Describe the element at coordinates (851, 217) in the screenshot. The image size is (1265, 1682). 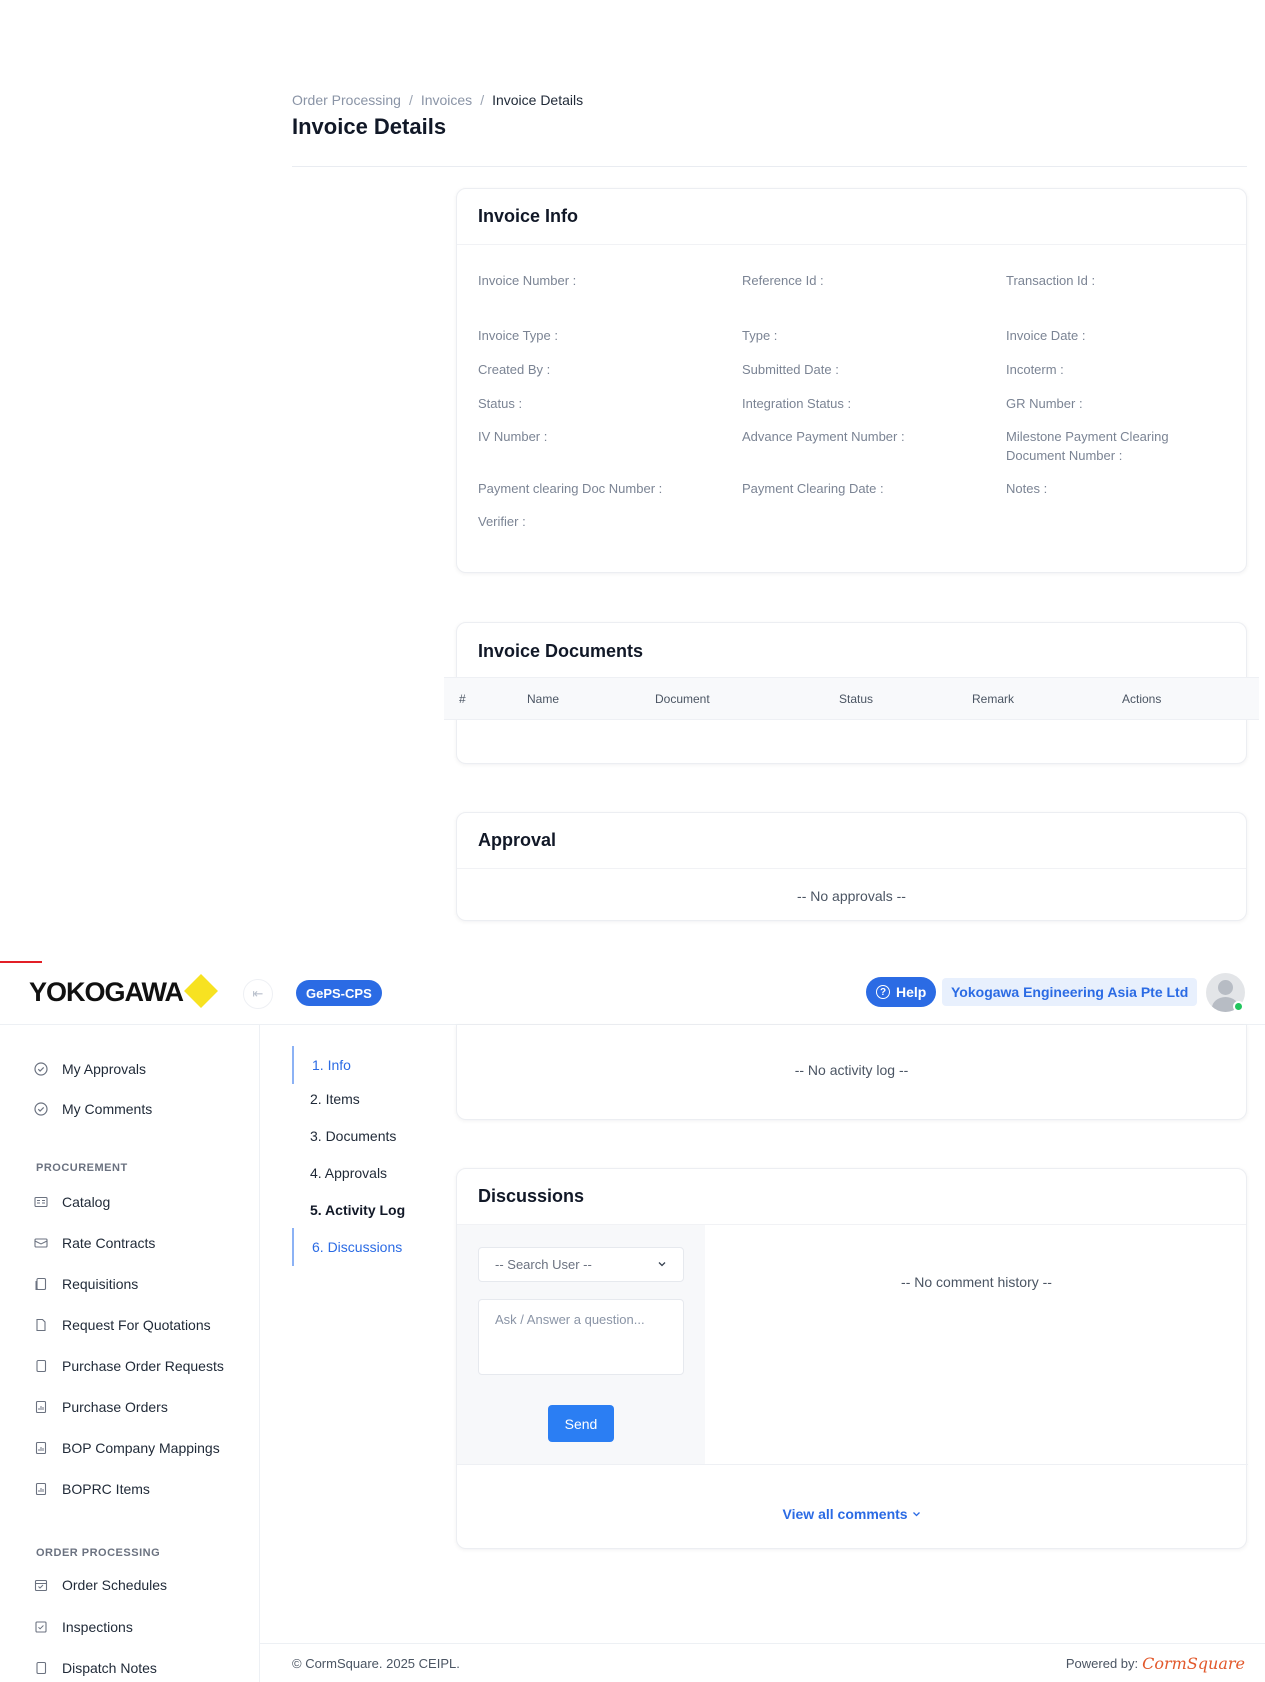
I see `invoice-info-title: Invoice Info` at that location.